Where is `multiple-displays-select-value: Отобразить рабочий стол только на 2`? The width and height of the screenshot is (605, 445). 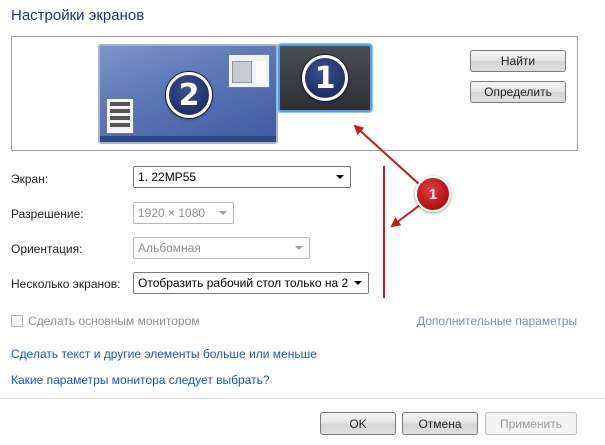
multiple-displays-select-value: Отобразить рабочий стол только на 2 is located at coordinates (243, 283).